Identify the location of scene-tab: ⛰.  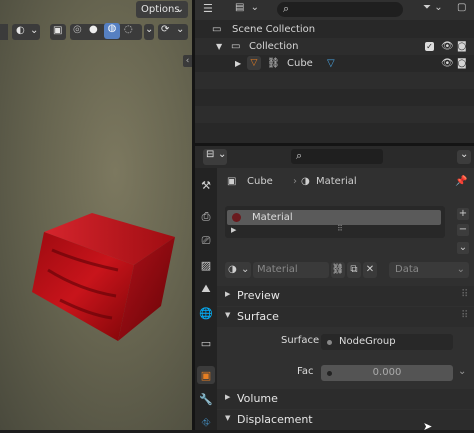
(206, 289).